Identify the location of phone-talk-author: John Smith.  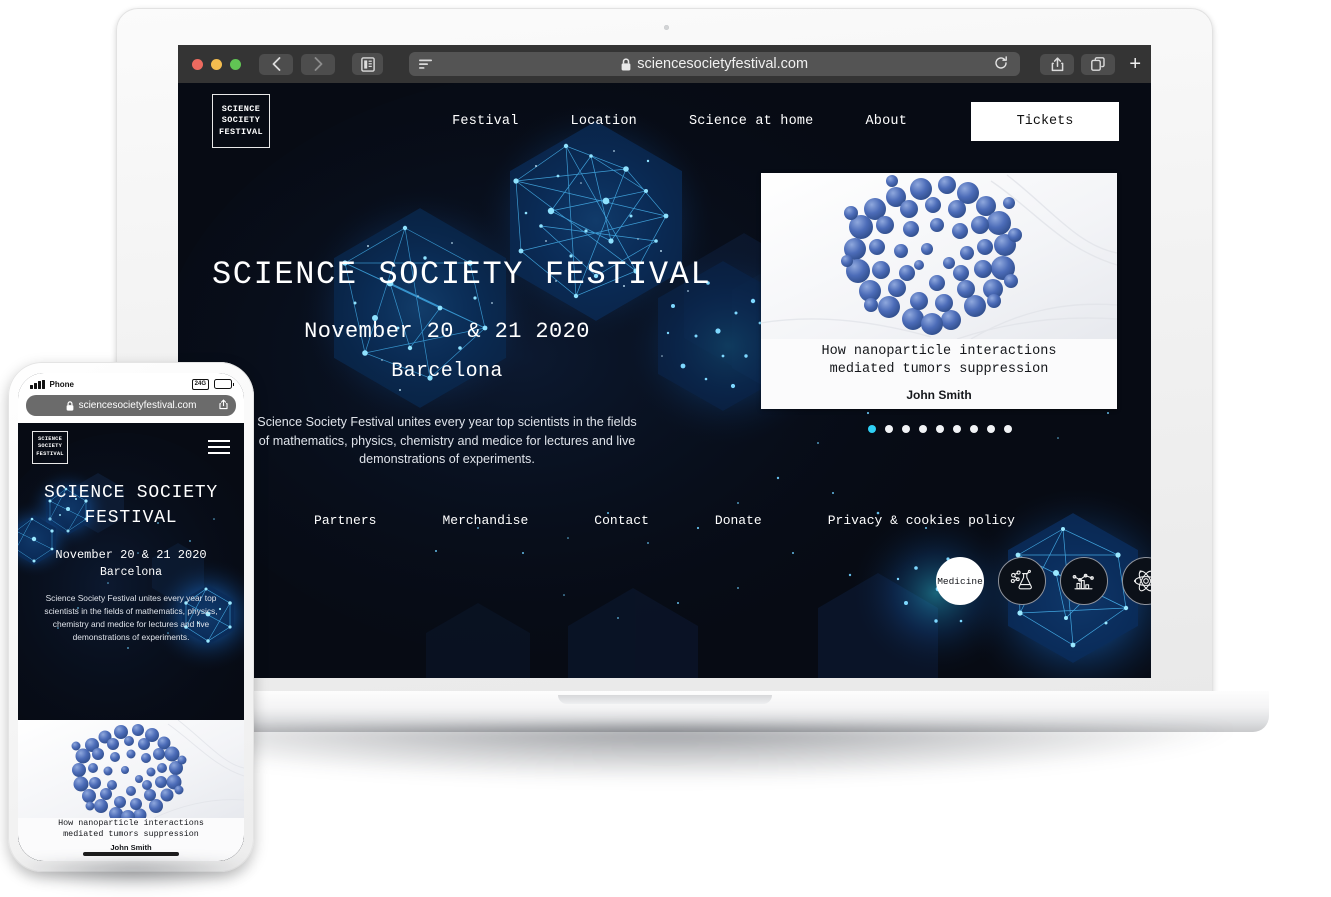
(131, 847).